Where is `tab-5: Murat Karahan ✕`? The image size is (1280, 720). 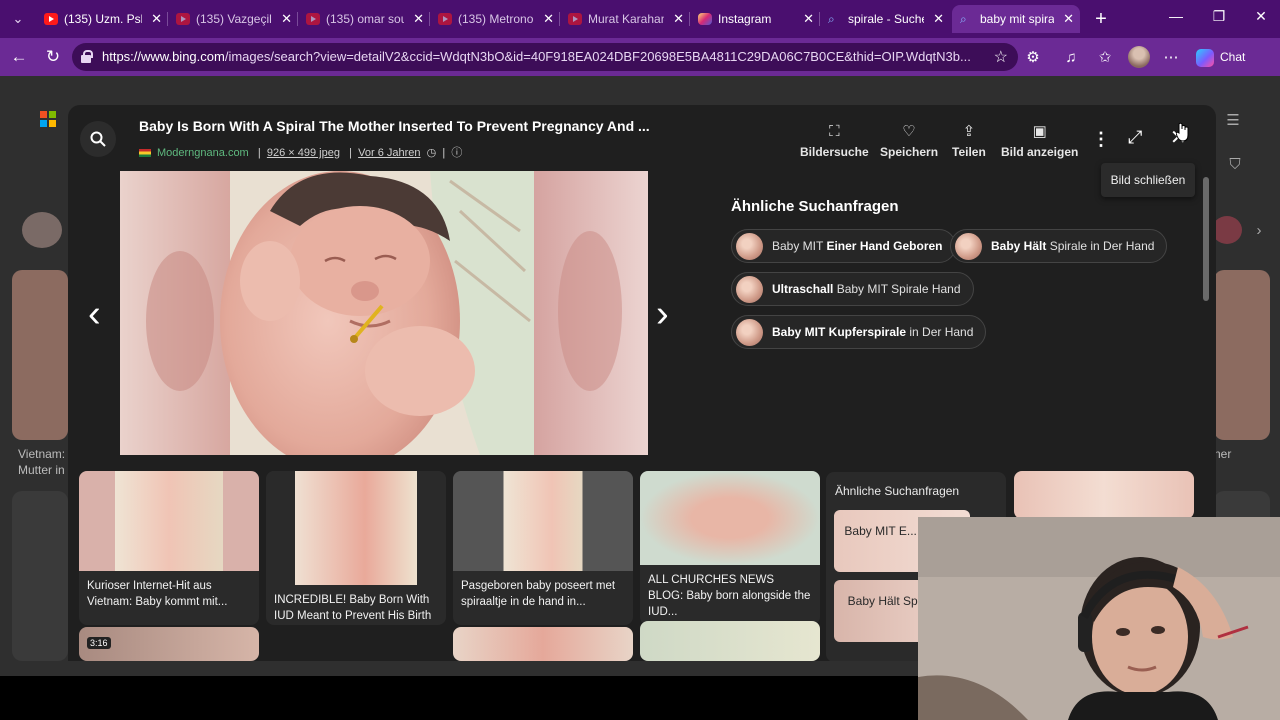 tab-5: Murat Karahan ✕ is located at coordinates (625, 19).